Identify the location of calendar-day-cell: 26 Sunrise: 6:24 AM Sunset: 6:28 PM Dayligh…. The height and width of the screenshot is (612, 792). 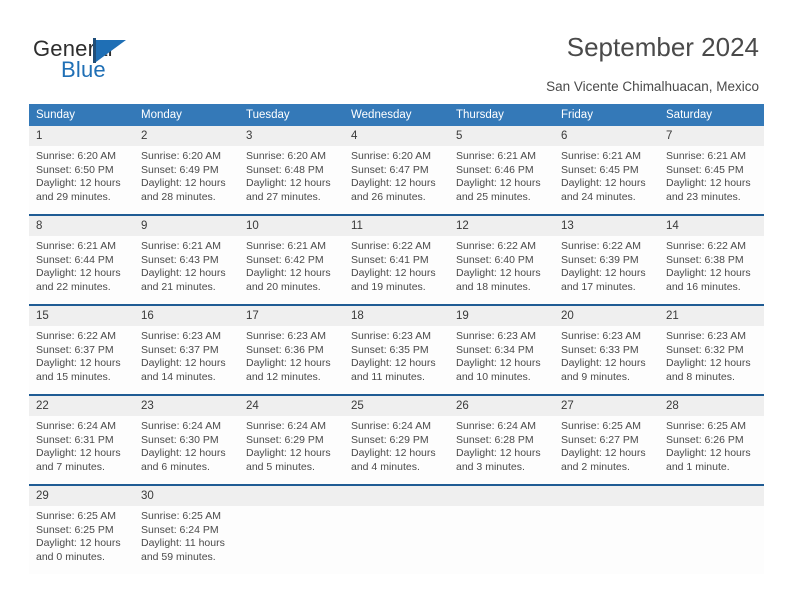
(501, 439).